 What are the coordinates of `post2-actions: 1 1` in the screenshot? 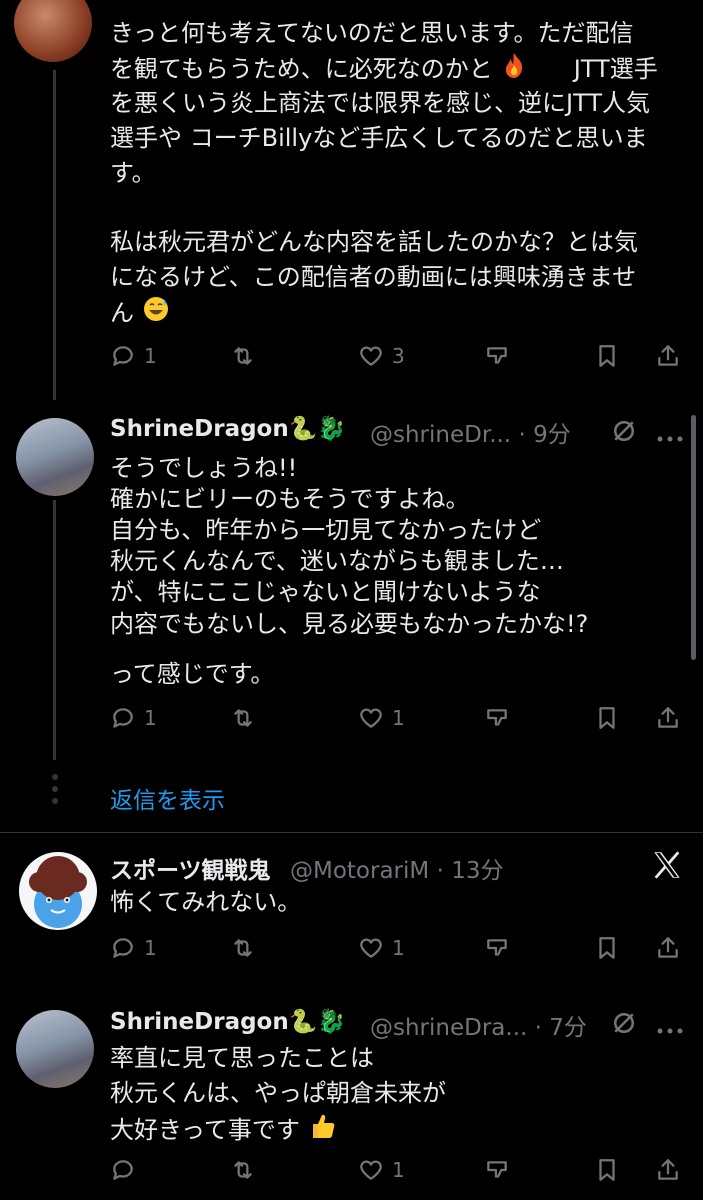 It's located at (397, 718).